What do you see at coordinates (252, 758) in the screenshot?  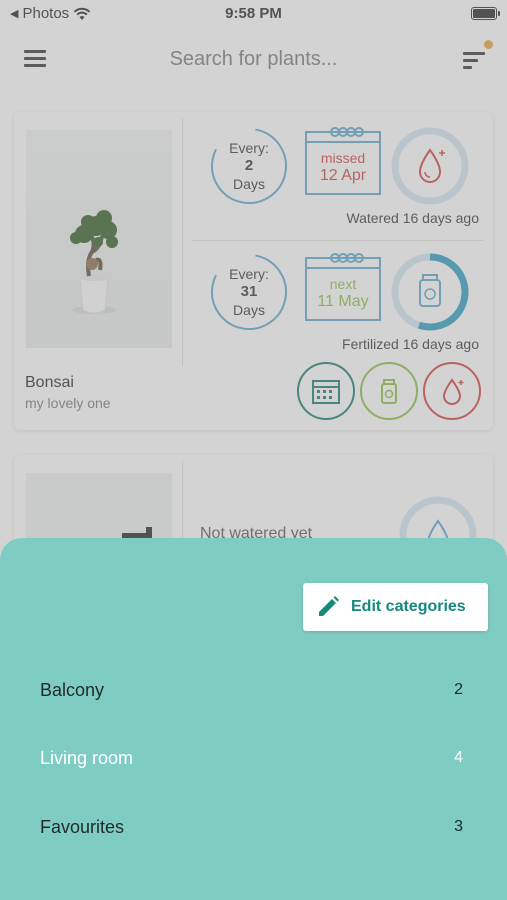 I see `category-item-living-room: Living room 4` at bounding box center [252, 758].